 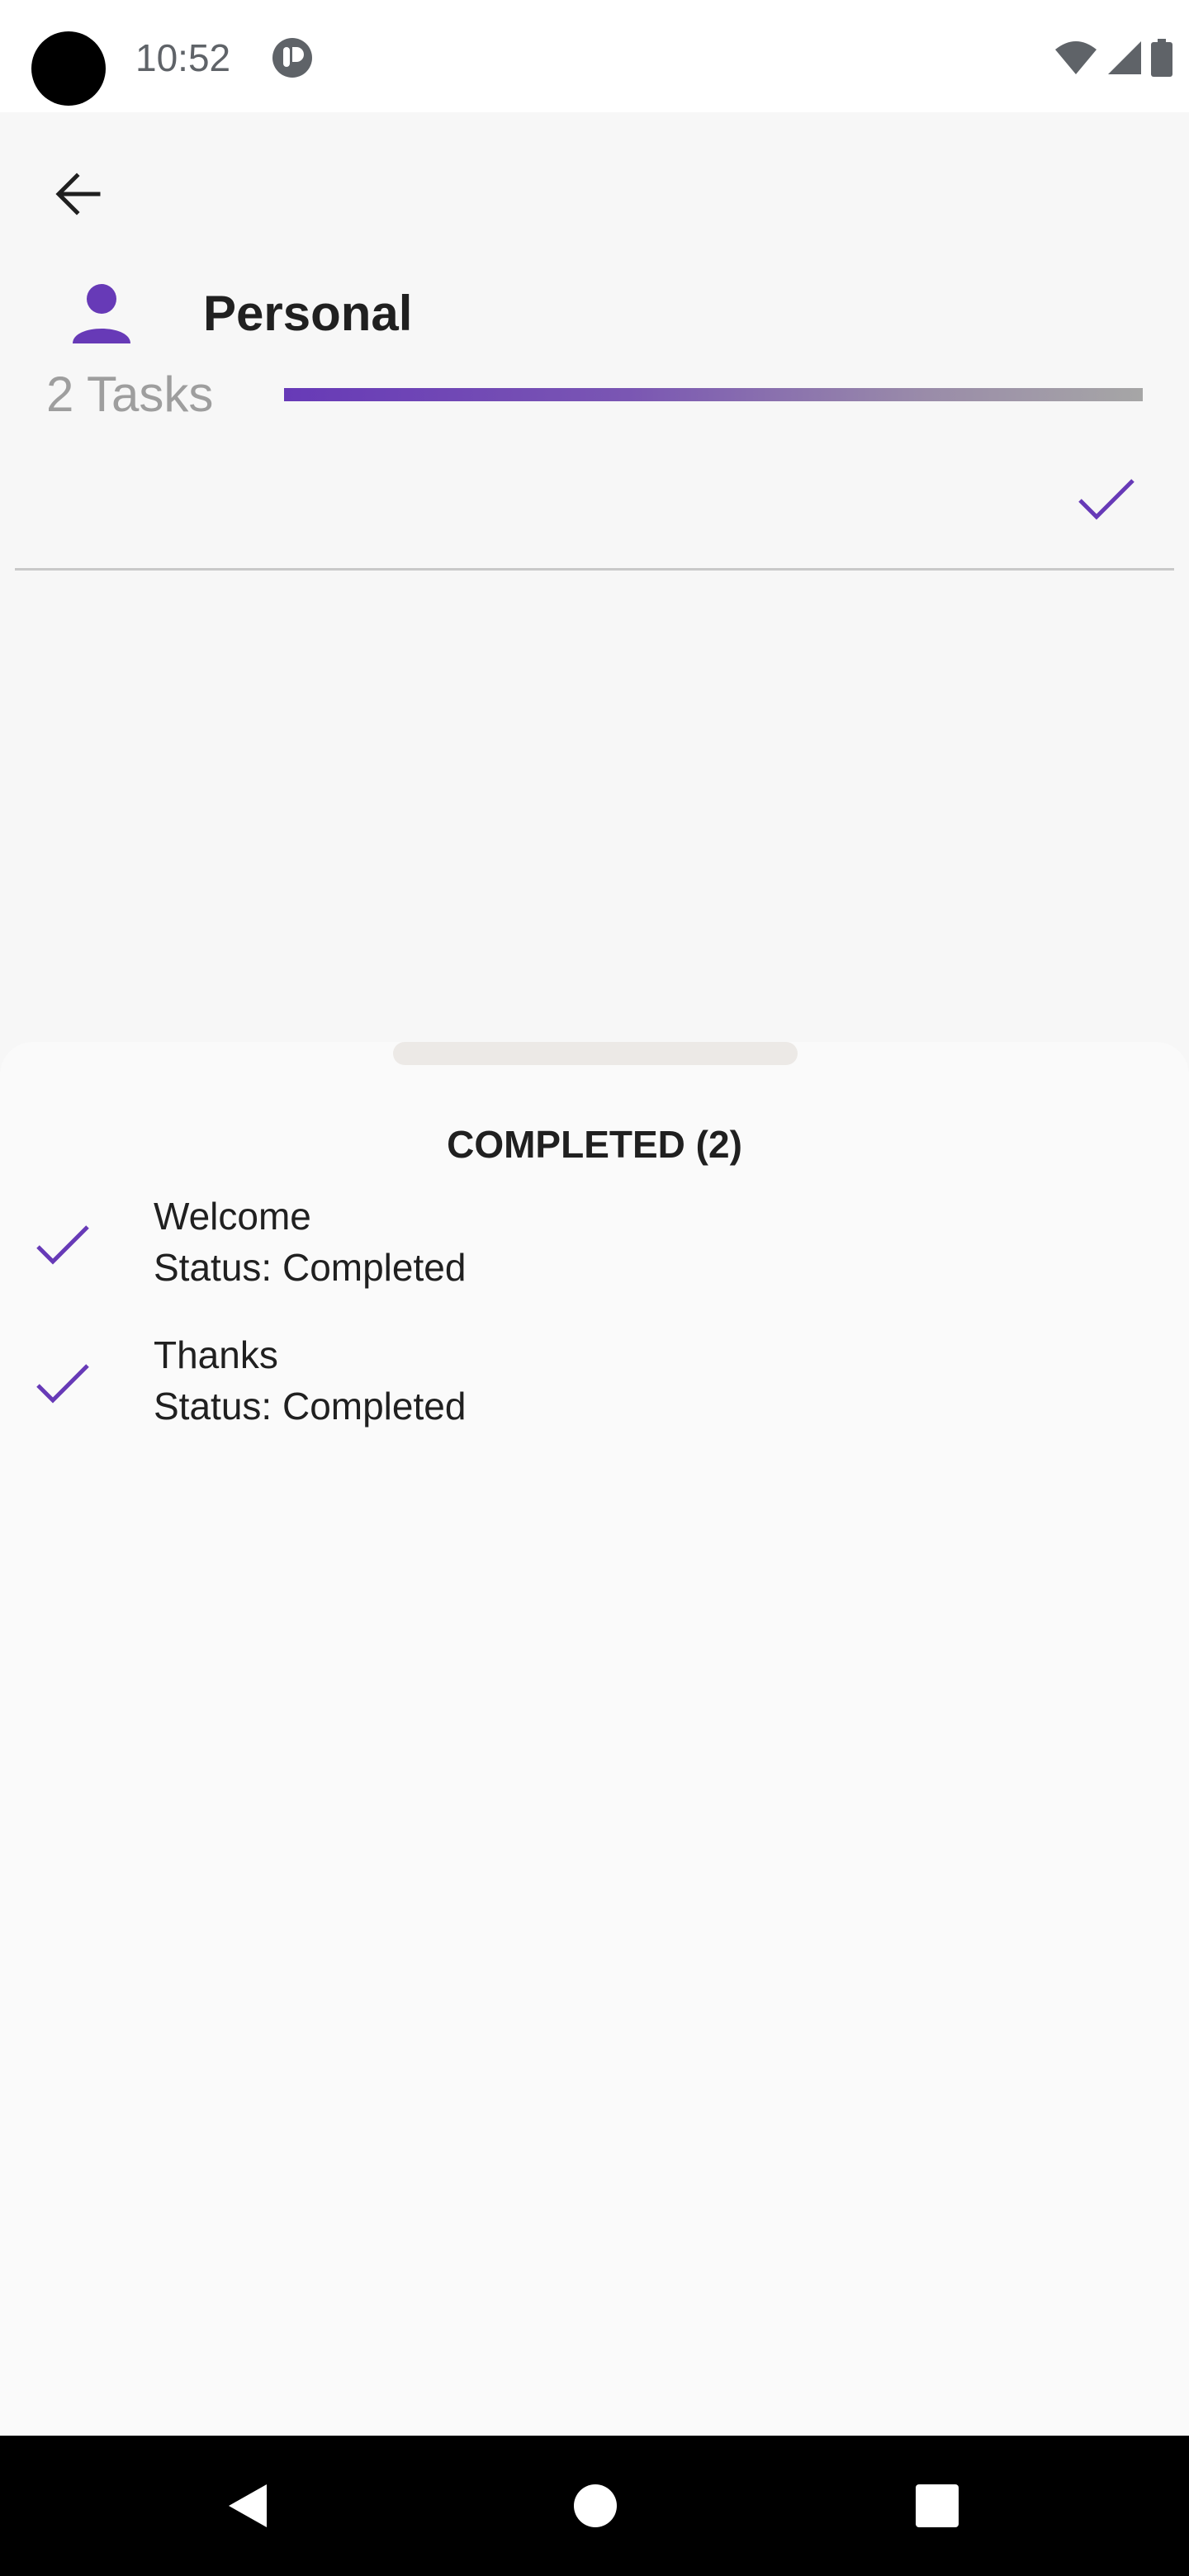 What do you see at coordinates (130, 394) in the screenshot?
I see `task-count: 2 Tasks` at bounding box center [130, 394].